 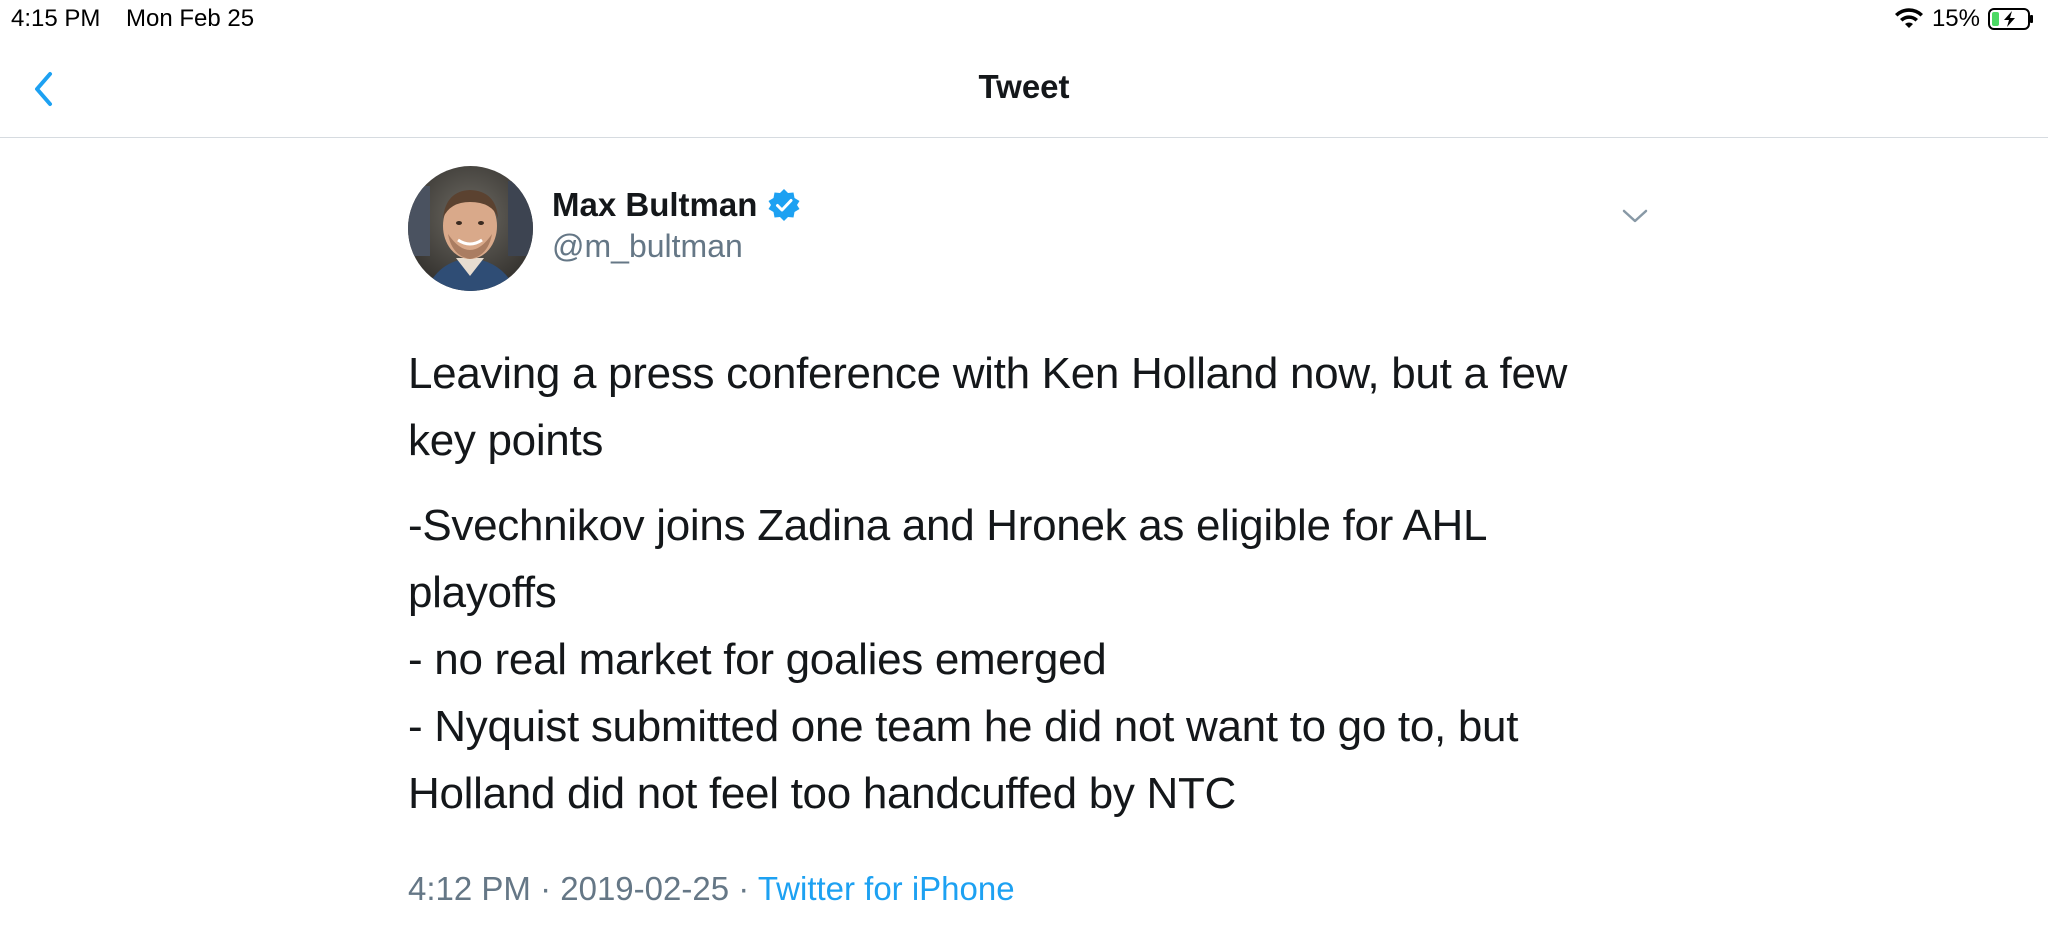 I want to click on author-name: Max Bultman, so click(x=654, y=205).